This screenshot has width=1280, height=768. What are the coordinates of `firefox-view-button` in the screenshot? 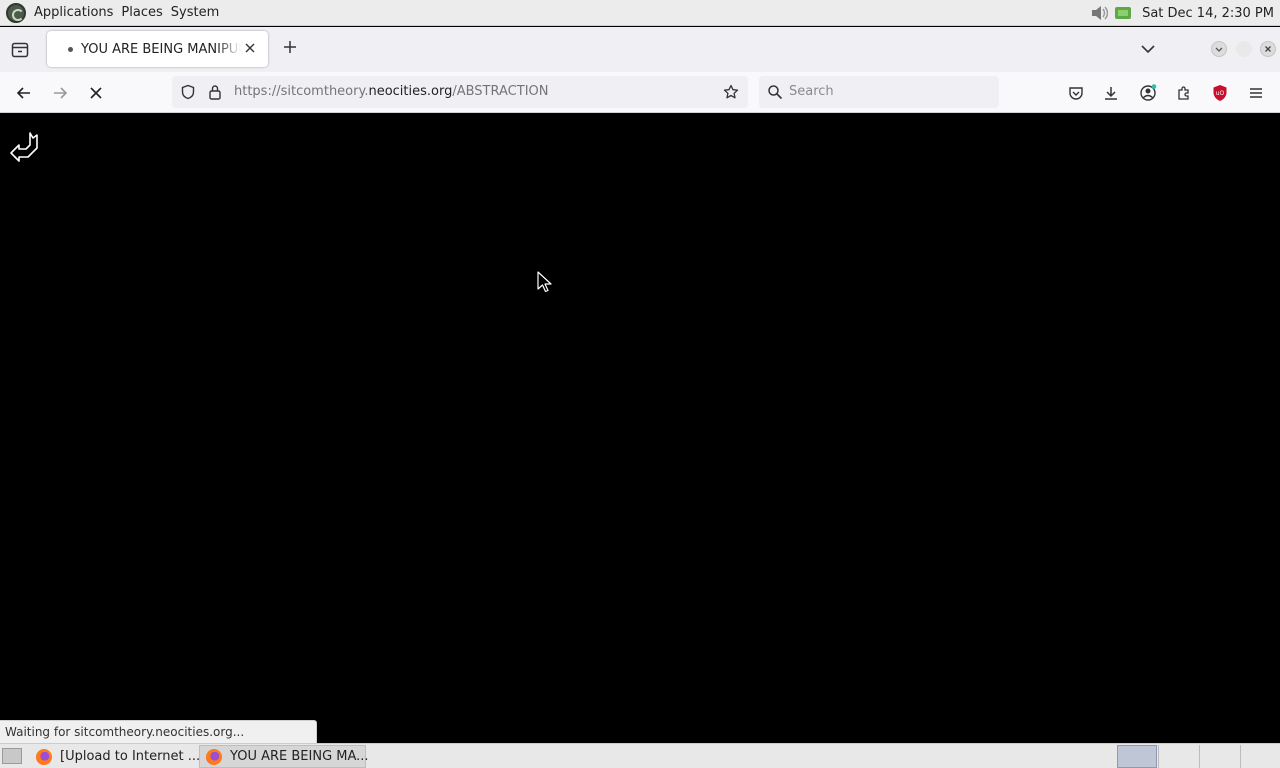 It's located at (20, 50).